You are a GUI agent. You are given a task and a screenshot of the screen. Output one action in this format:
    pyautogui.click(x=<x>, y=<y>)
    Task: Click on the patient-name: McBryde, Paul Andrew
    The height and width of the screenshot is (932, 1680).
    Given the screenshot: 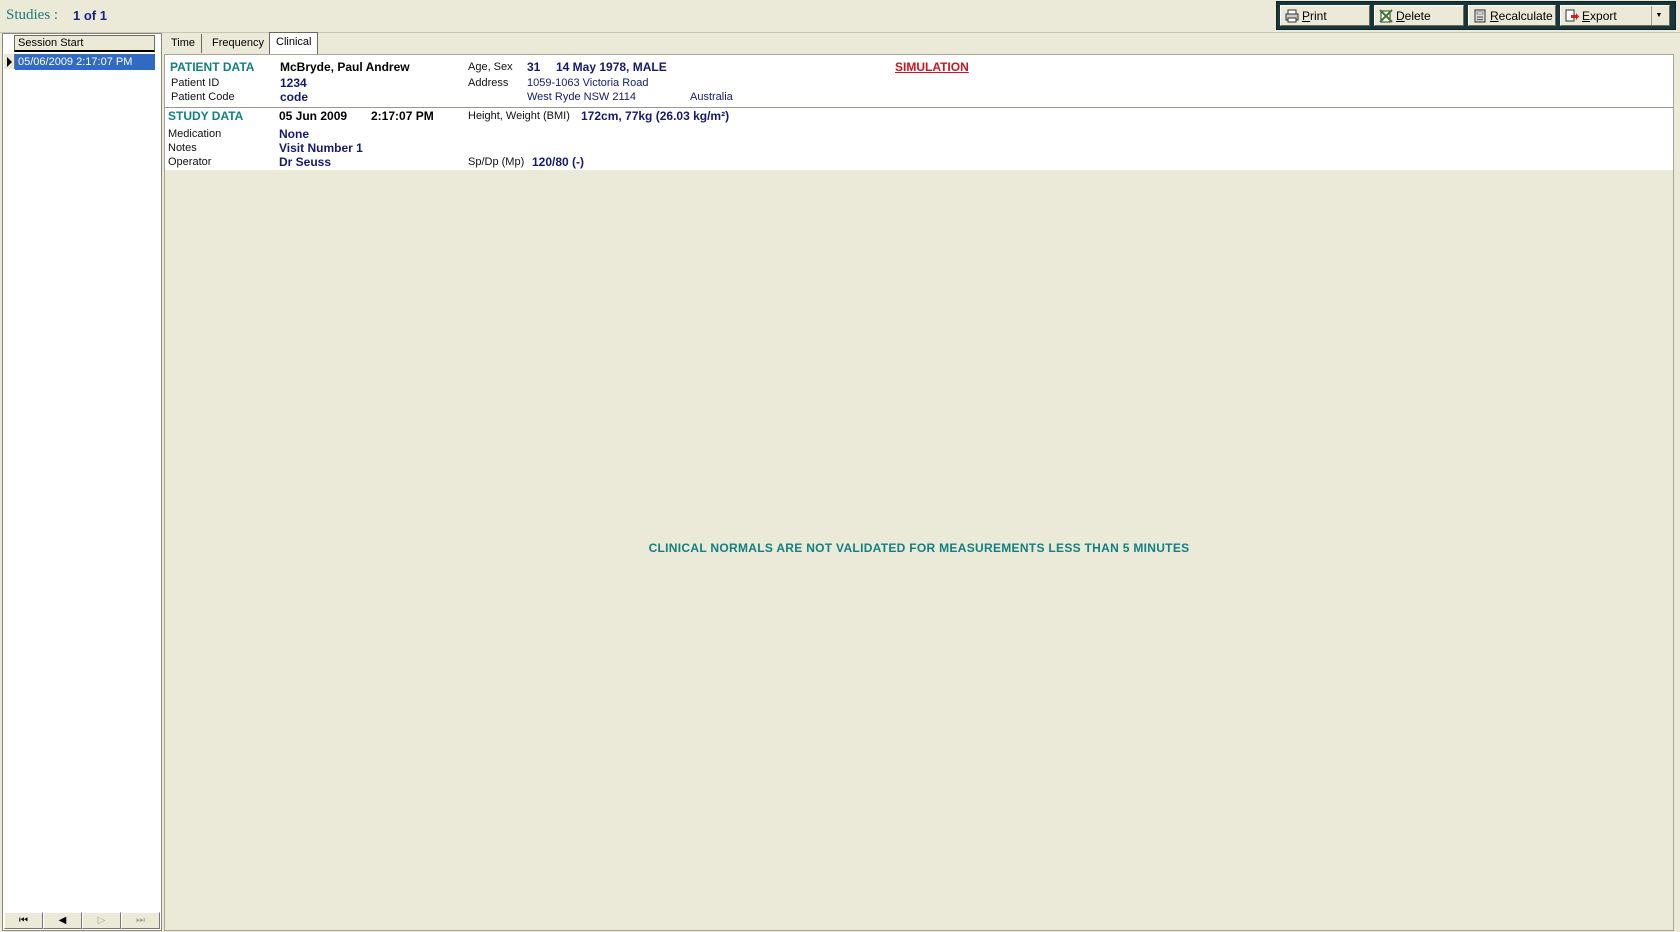 What is the action you would take?
    pyautogui.click(x=345, y=67)
    